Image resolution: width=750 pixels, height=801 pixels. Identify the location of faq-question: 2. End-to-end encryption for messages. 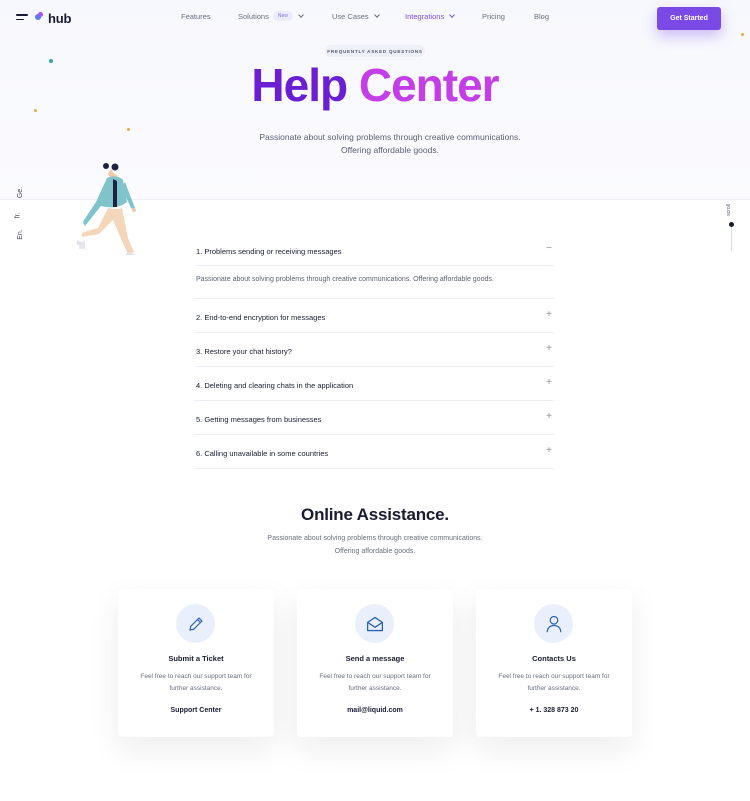
(261, 317).